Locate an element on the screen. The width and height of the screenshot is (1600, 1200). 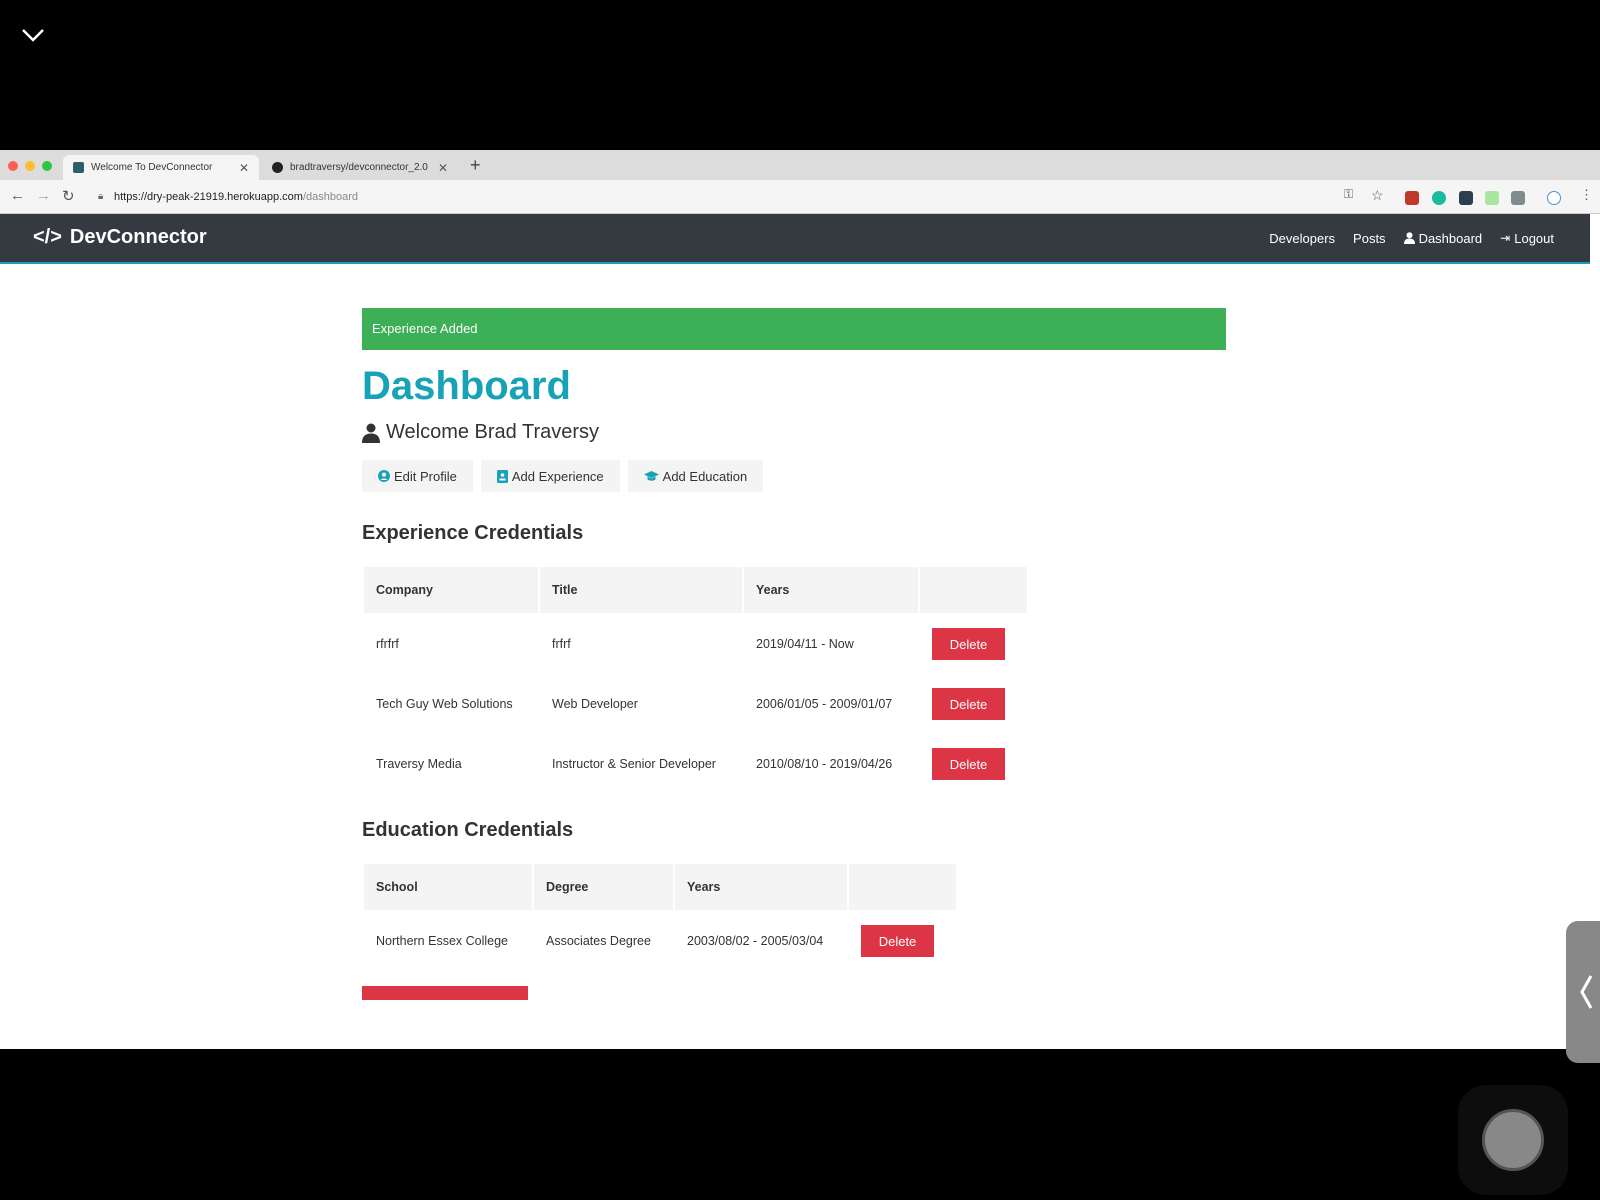
user-icon is located at coordinates (1409, 238).